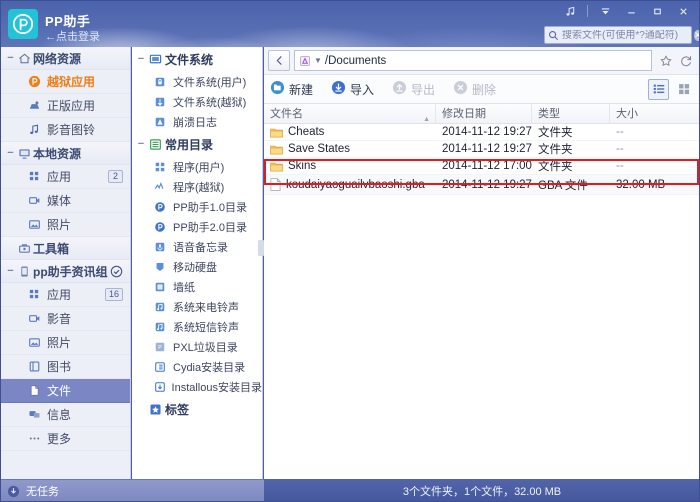 Image resolution: width=700 pixels, height=502 pixels. What do you see at coordinates (482, 132) in the screenshot?
I see `table-row: Cheats 2014-11-12 19:27 文件夹 --` at bounding box center [482, 132].